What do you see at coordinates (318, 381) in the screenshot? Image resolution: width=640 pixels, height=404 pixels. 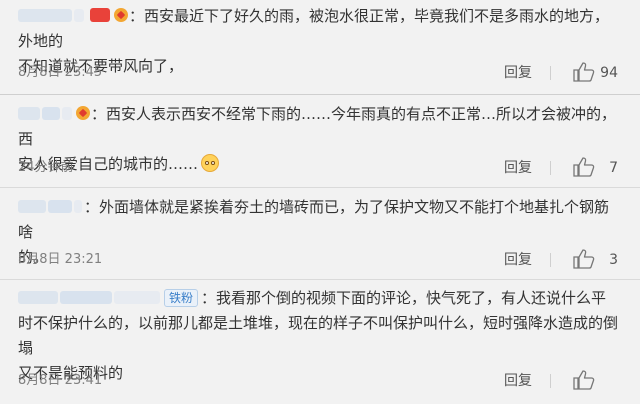 I see `comment-meta: 8月8日 23:41 回复` at bounding box center [318, 381].